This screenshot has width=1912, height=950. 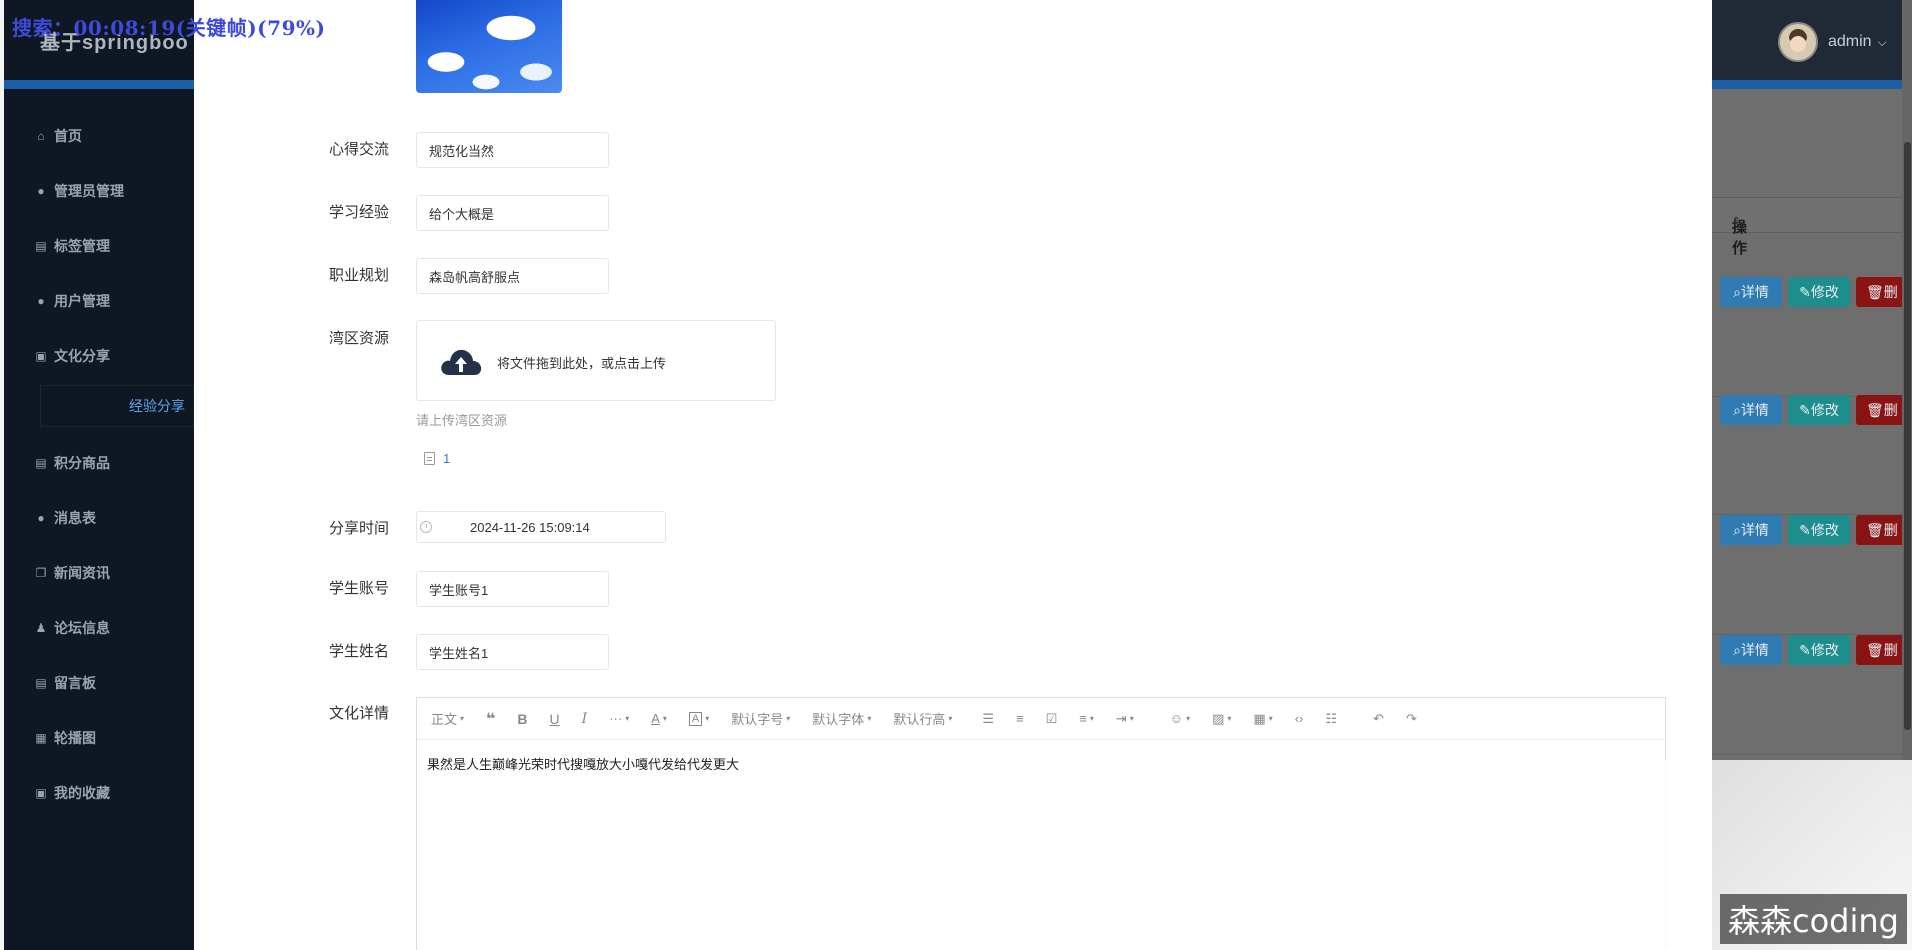 I want to click on group-icon: ♟, so click(x=41, y=627).